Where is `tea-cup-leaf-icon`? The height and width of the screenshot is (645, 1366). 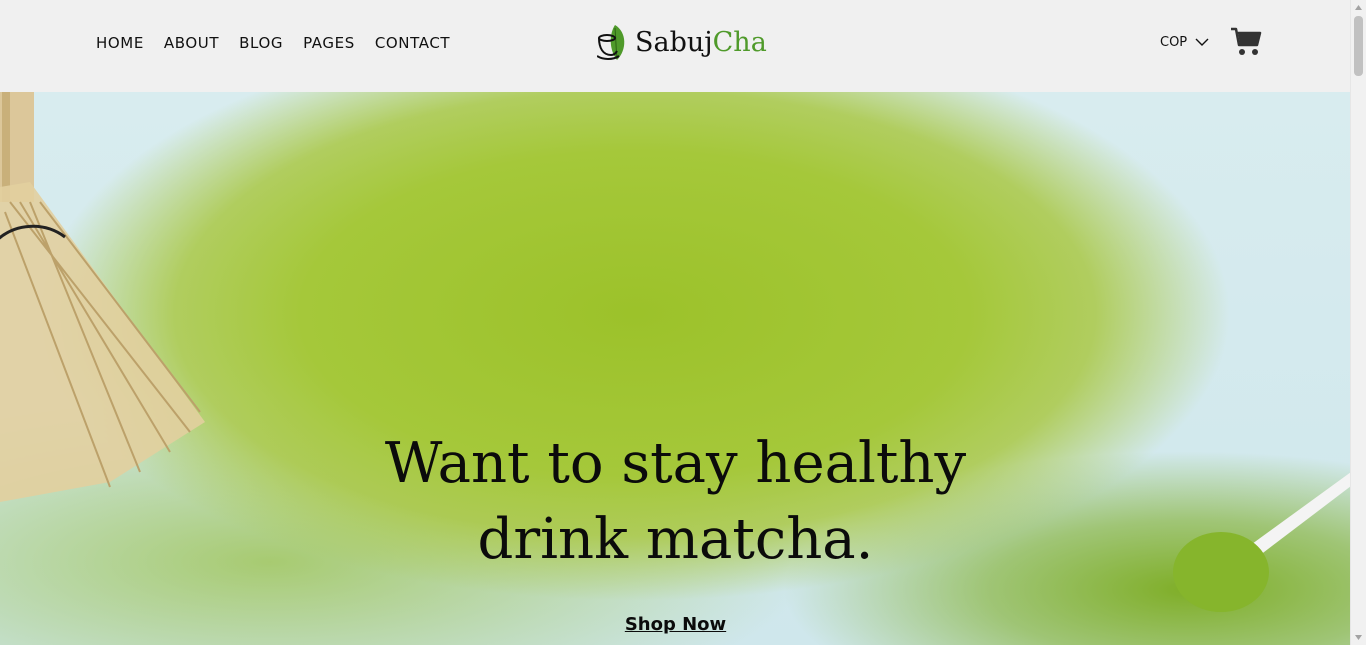 tea-cup-leaf-icon is located at coordinates (611, 42).